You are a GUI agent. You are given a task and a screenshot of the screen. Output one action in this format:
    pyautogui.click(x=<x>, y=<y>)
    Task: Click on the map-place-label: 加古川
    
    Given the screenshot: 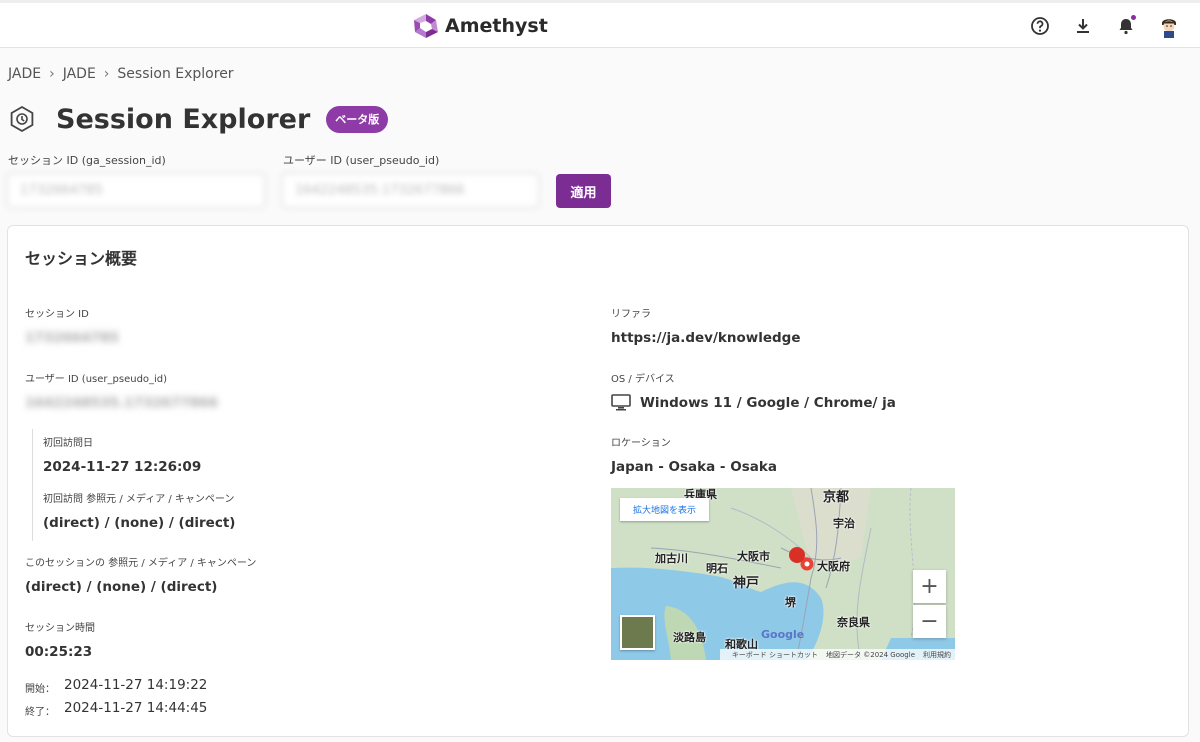 What is the action you would take?
    pyautogui.click(x=671, y=558)
    